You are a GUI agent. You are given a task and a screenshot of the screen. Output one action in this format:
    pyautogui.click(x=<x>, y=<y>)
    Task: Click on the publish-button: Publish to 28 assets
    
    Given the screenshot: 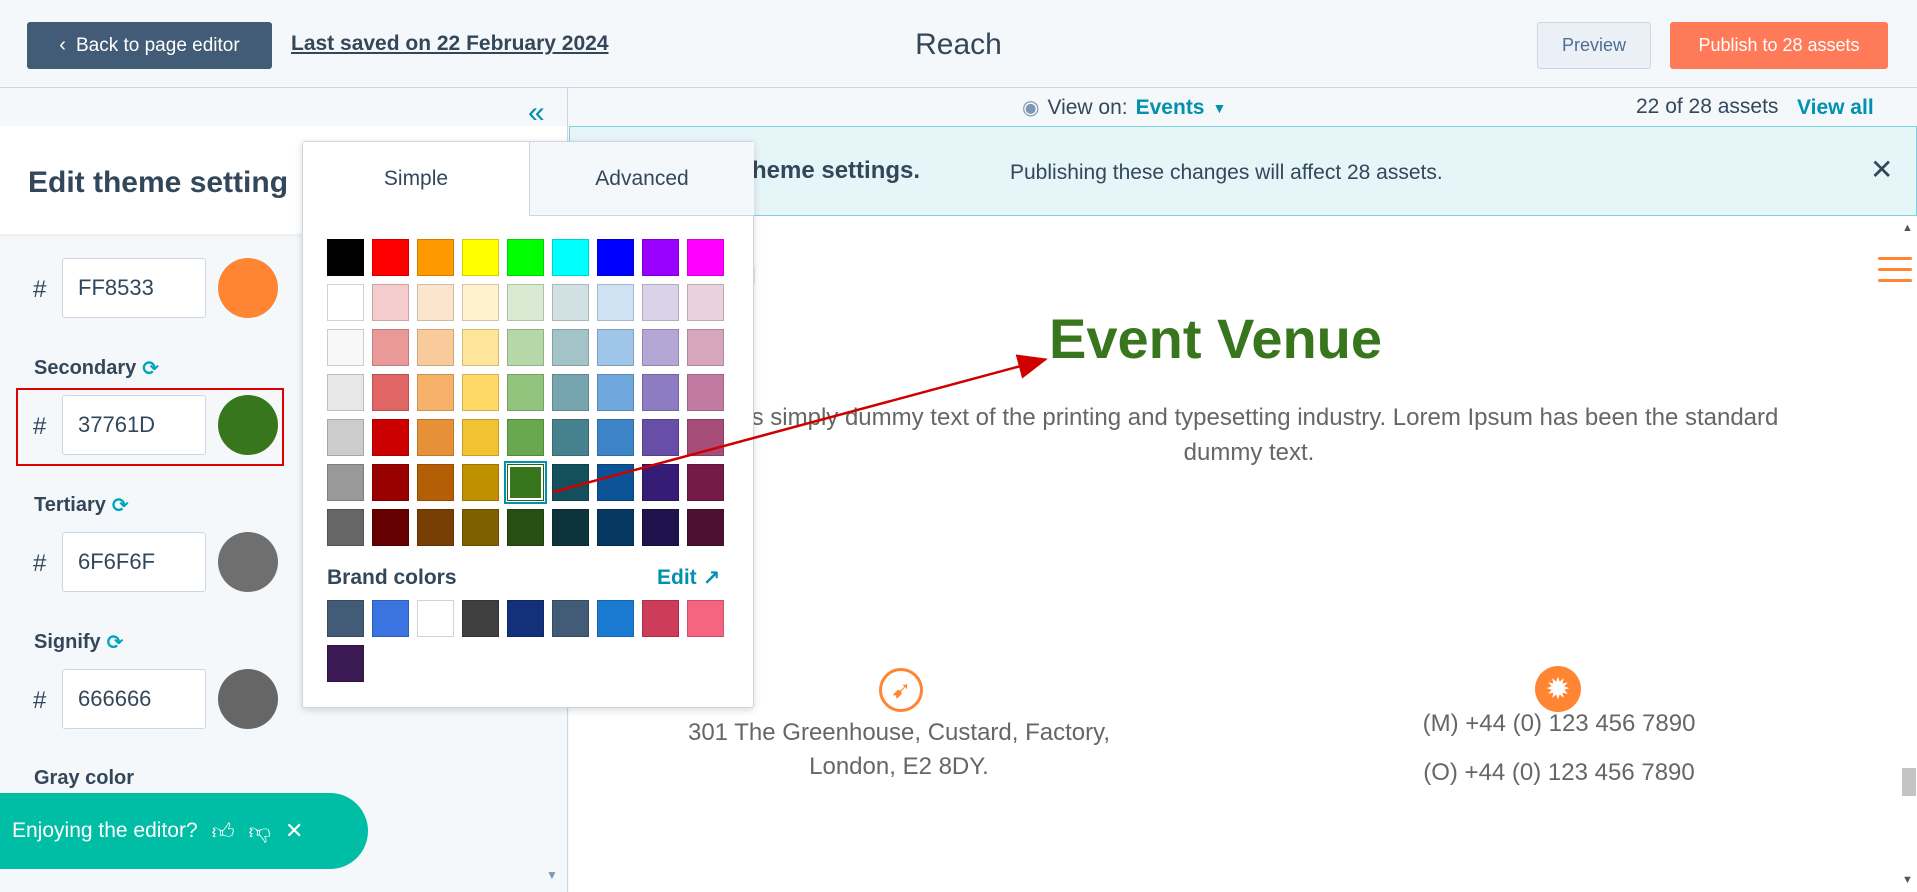 What is the action you would take?
    pyautogui.click(x=1779, y=45)
    